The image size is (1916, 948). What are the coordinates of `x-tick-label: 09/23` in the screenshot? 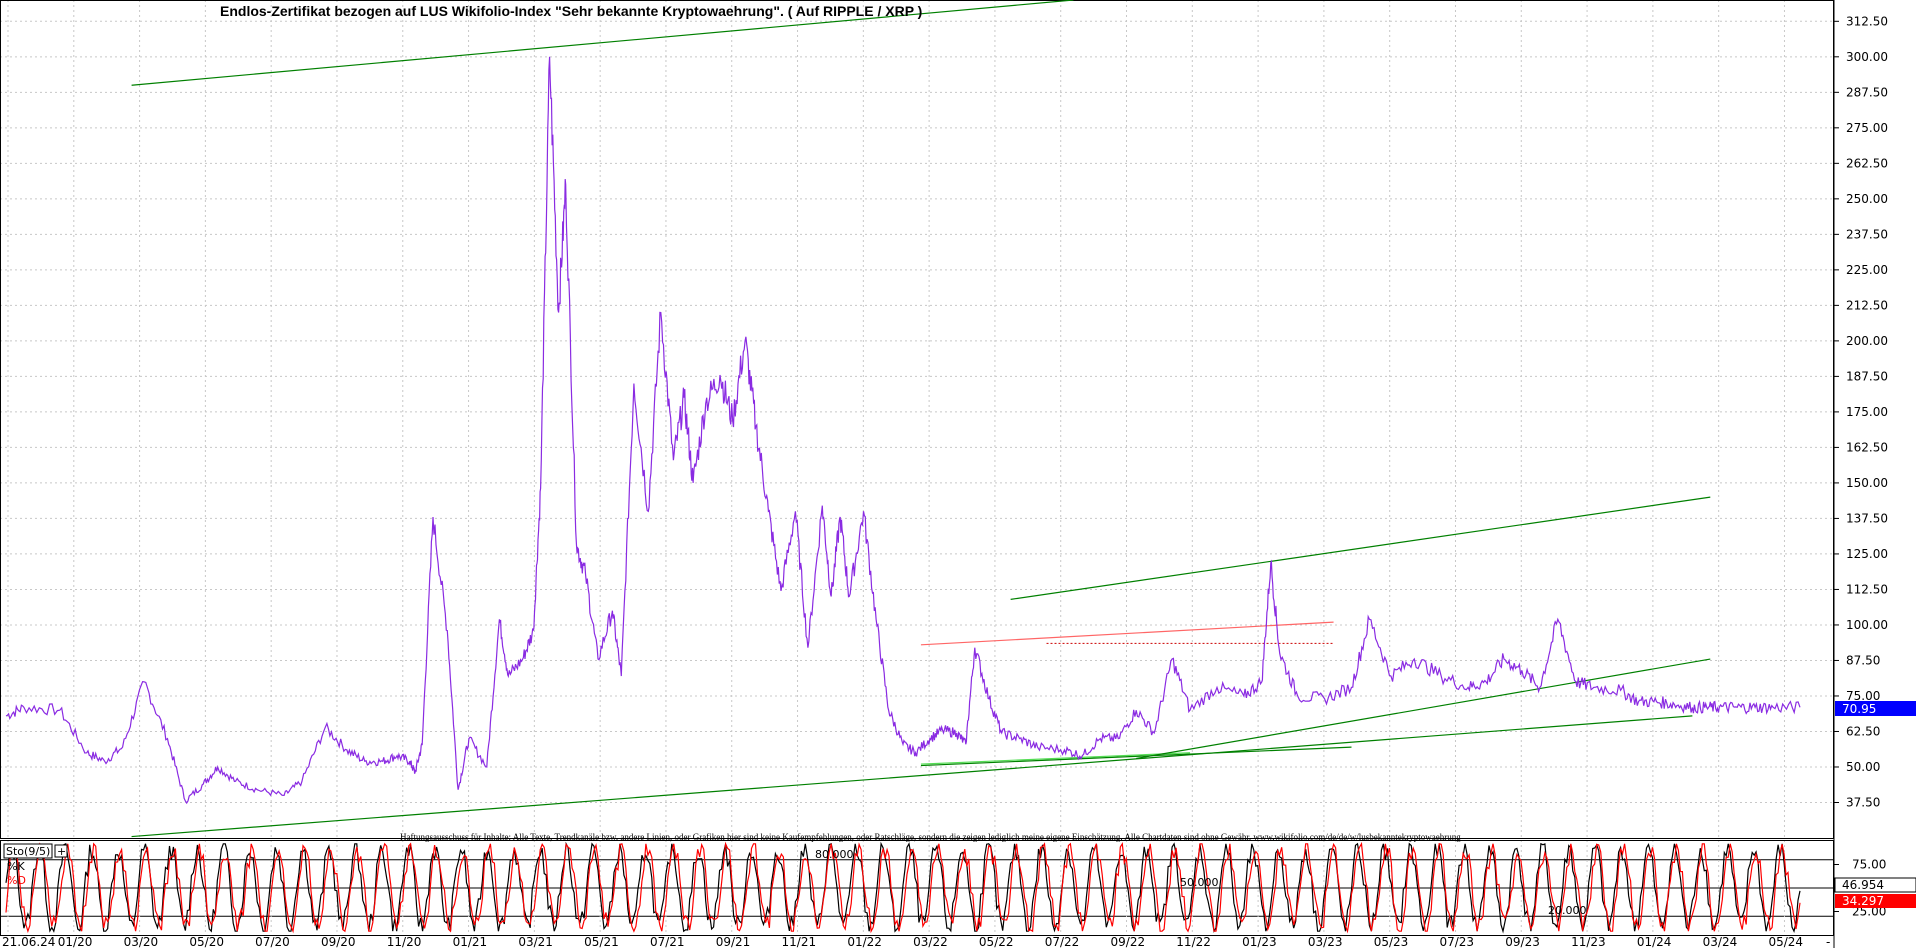 It's located at (1522, 941).